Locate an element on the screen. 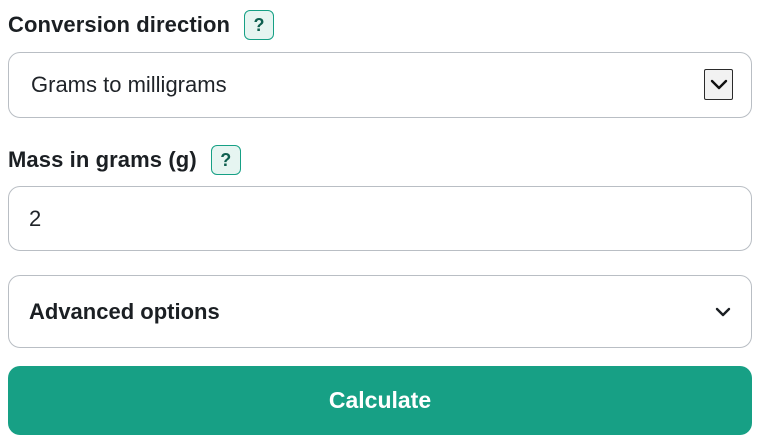 The height and width of the screenshot is (443, 760). conversion-direction-label: Conversion direction is located at coordinates (119, 24).